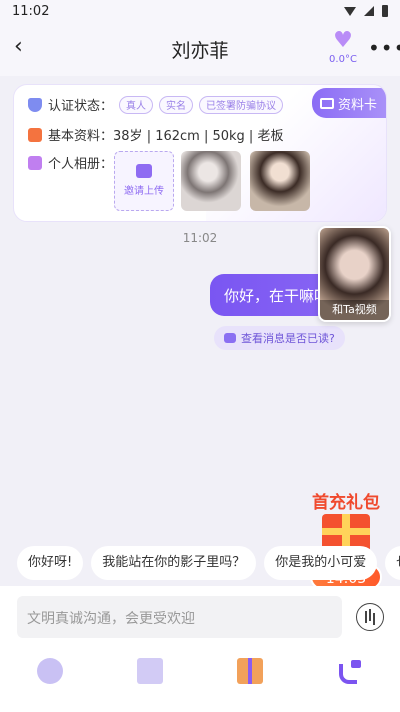  I want to click on video-call-card: 和Ta视频, so click(354, 274).